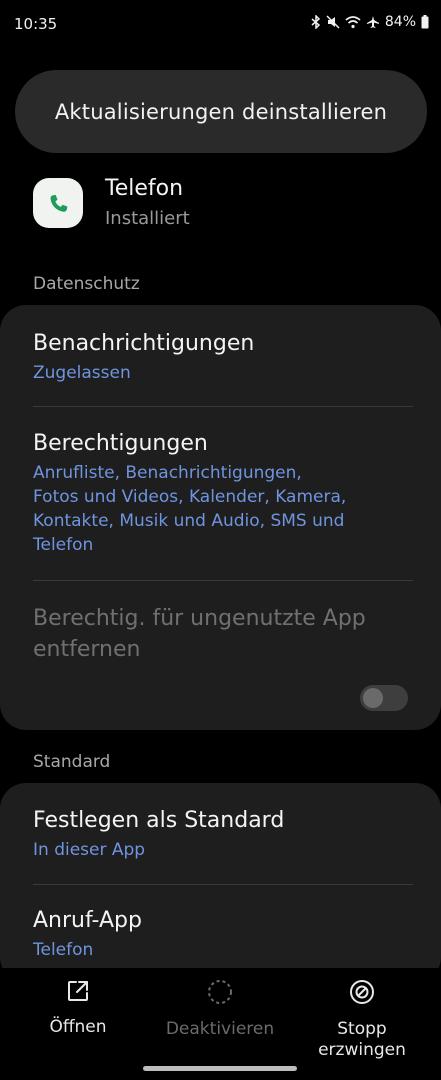 Image resolution: width=441 pixels, height=1080 pixels. I want to click on bottom-action-bar: Öffnen Deaktivieren Stopp erzwingen, so click(220, 1024).